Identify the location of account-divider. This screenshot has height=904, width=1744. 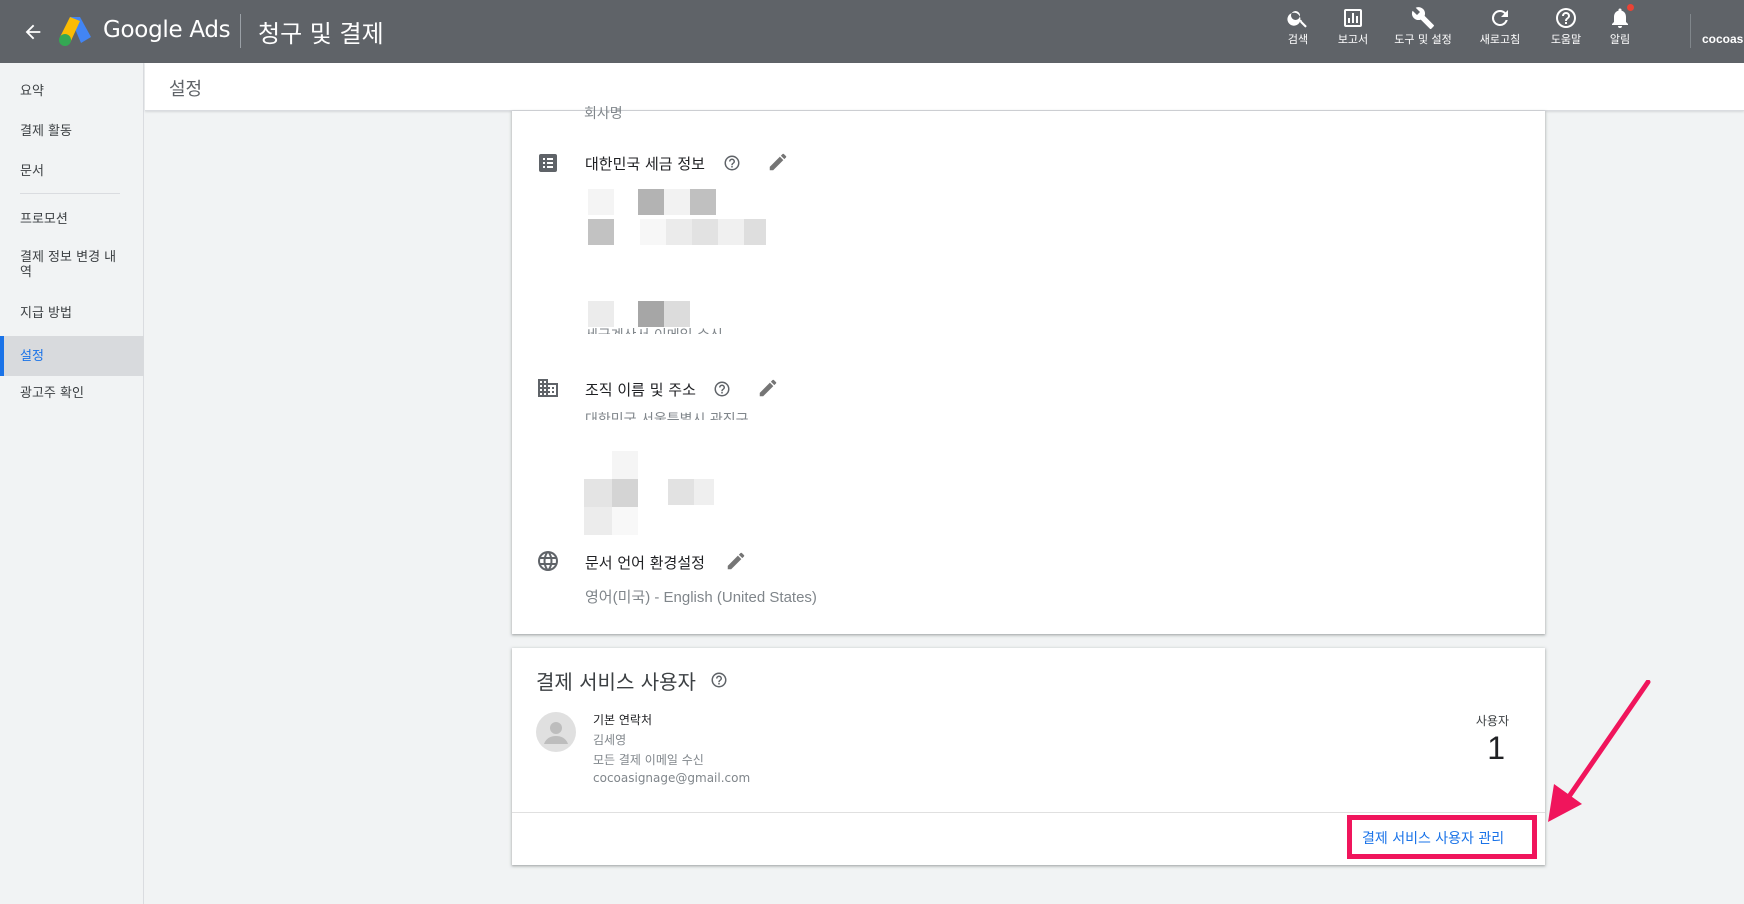
(1690, 31).